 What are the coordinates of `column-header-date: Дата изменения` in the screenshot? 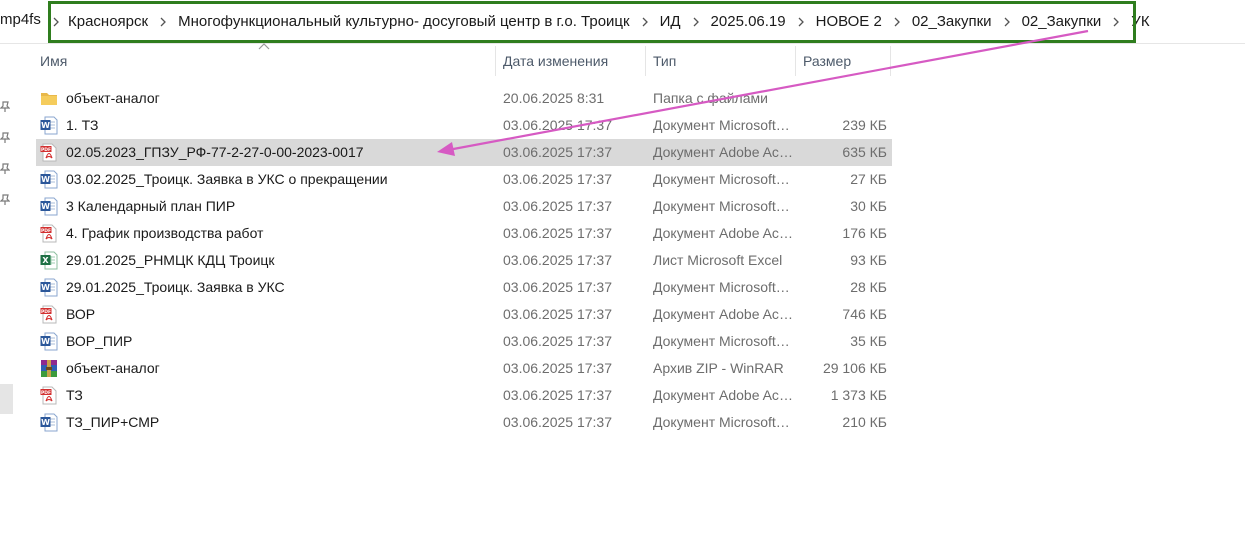 It's located at (573, 61).